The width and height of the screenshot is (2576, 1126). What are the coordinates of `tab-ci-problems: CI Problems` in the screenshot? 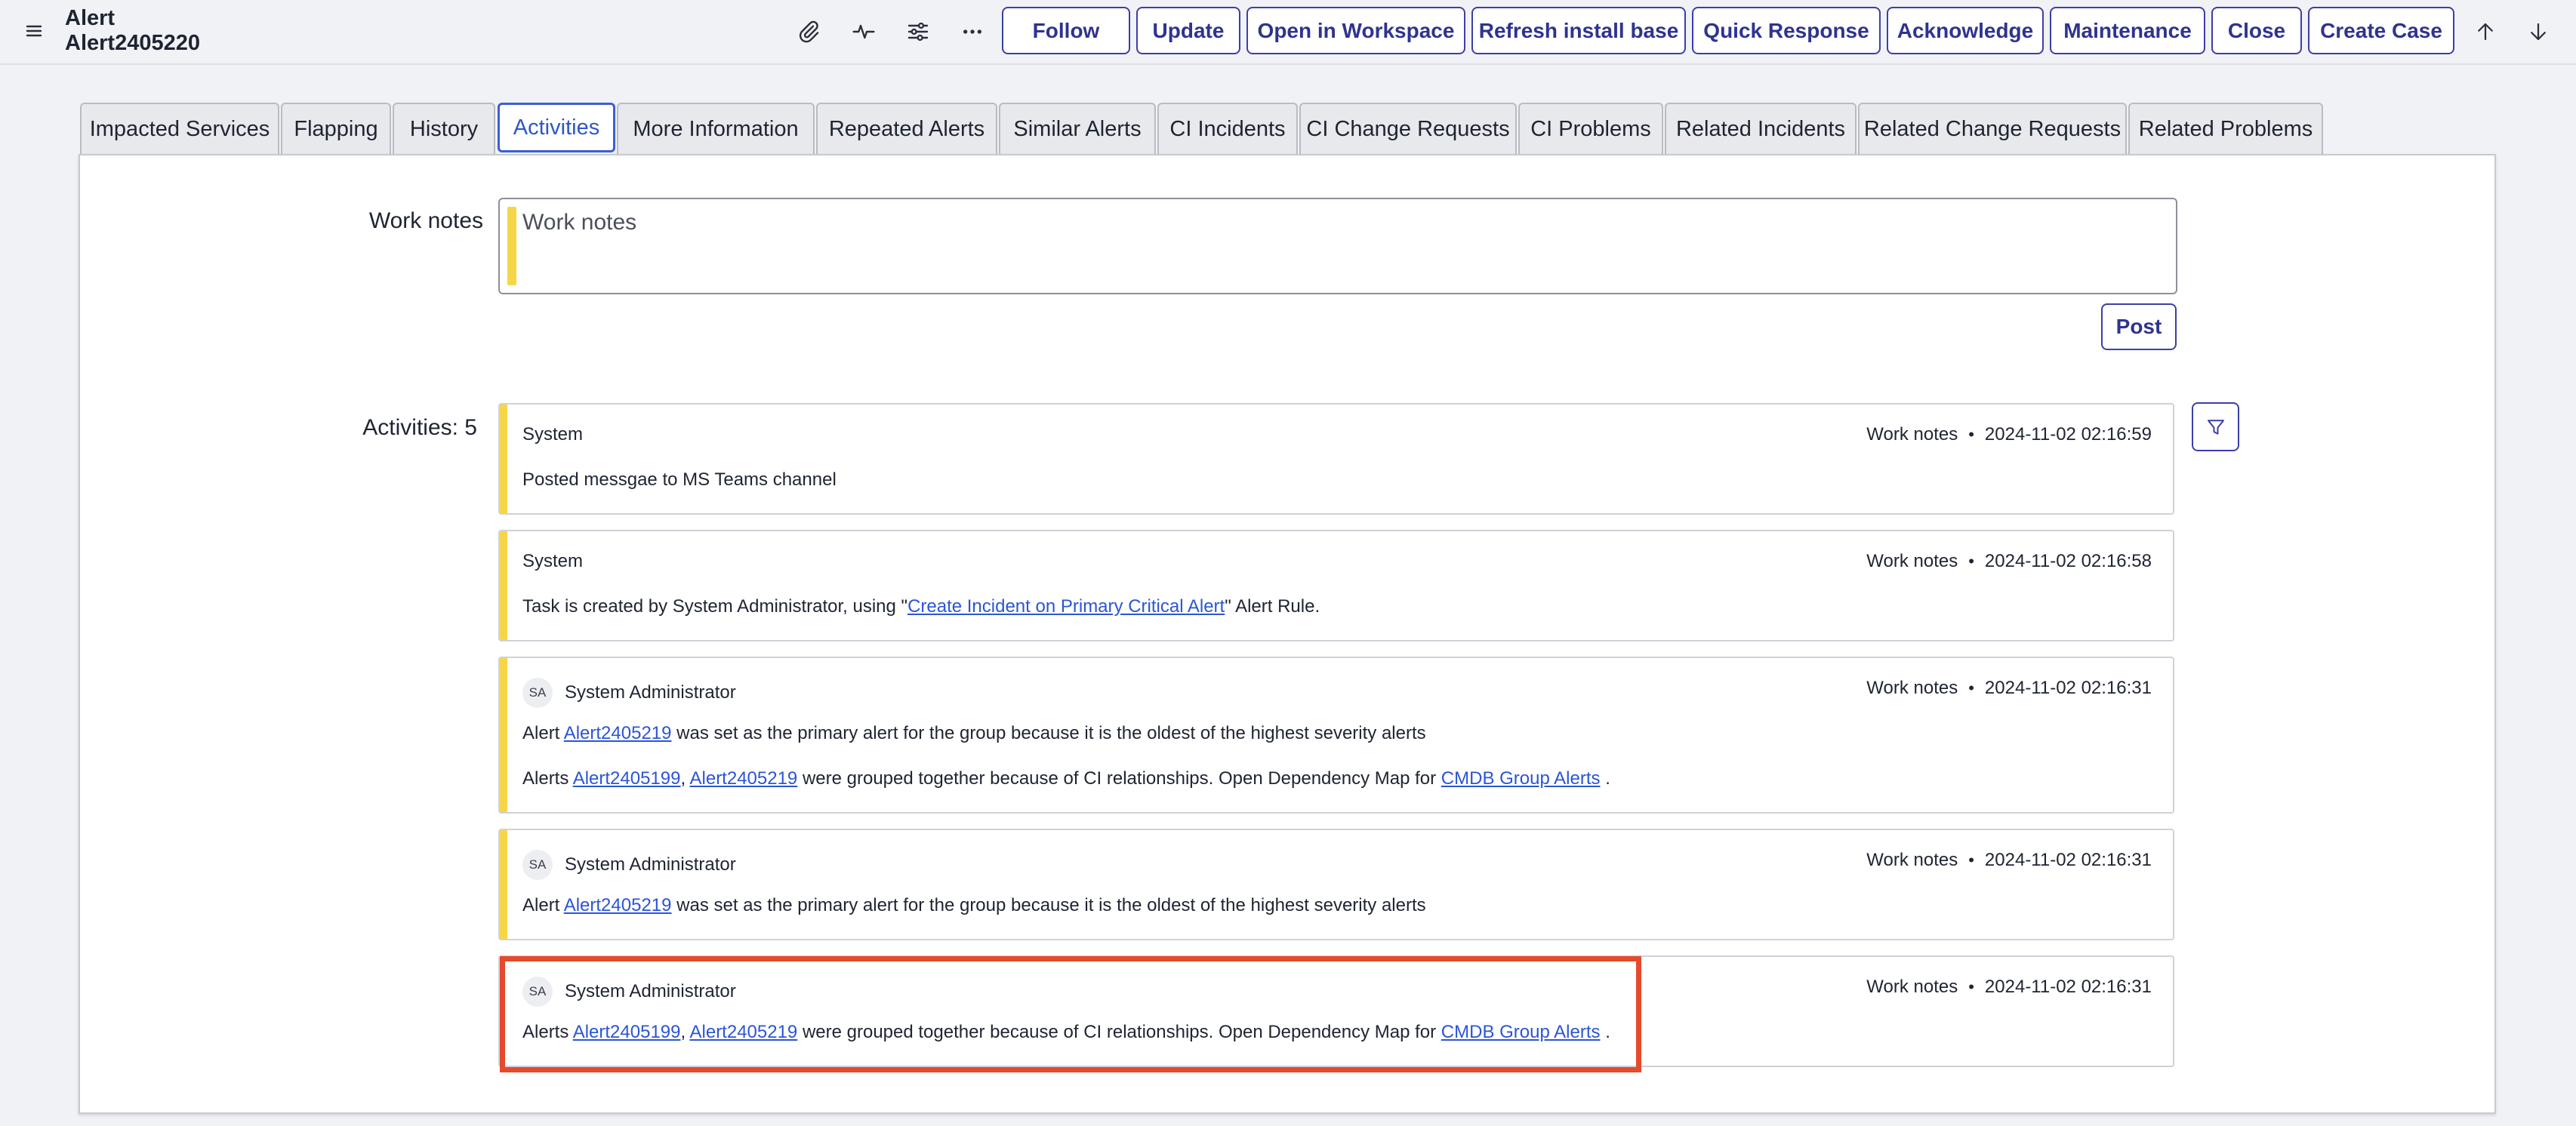 It's located at (1591, 128).